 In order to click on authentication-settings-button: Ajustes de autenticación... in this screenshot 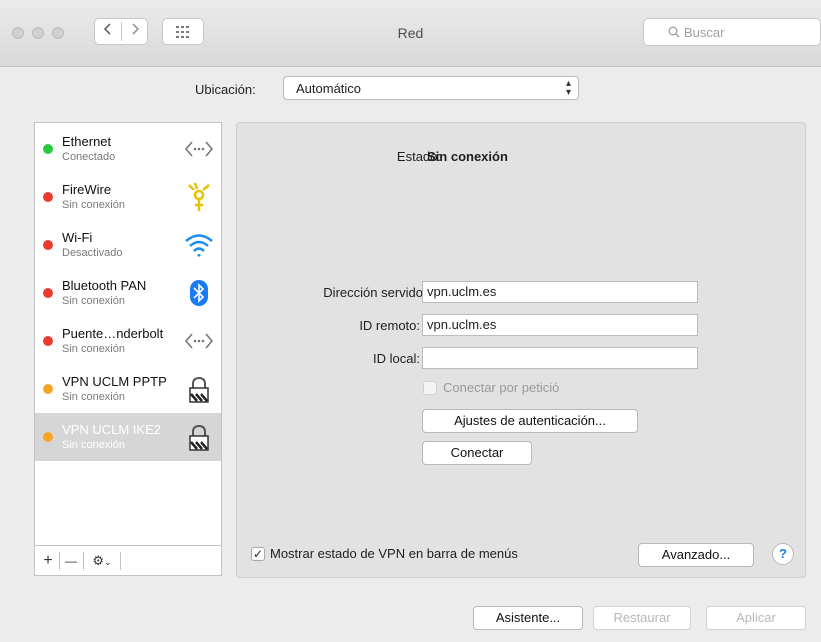, I will do `click(530, 421)`.